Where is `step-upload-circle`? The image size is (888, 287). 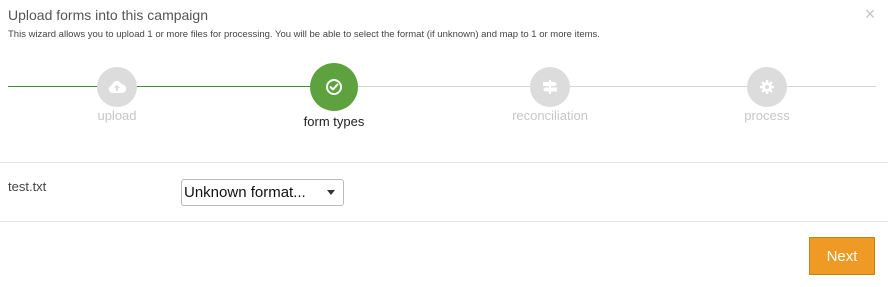 step-upload-circle is located at coordinates (117, 87).